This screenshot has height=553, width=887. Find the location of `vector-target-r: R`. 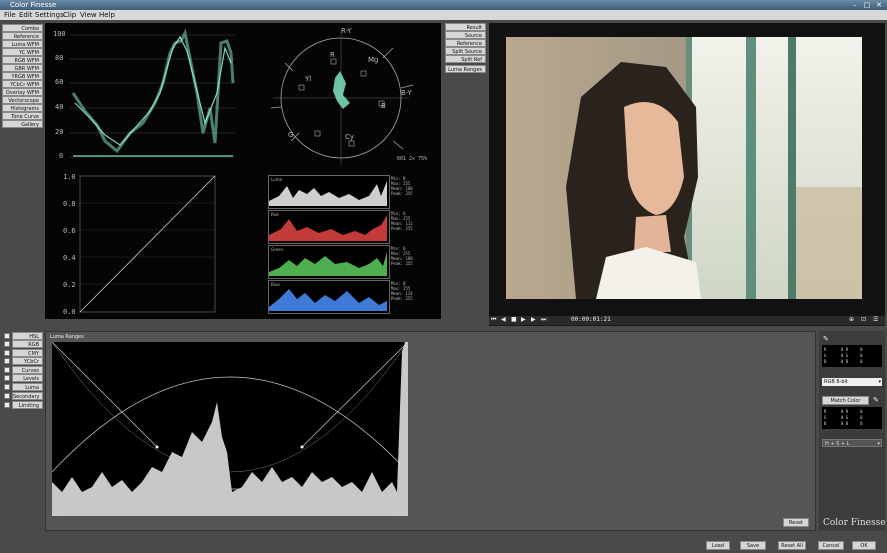

vector-target-r: R is located at coordinates (332, 55).